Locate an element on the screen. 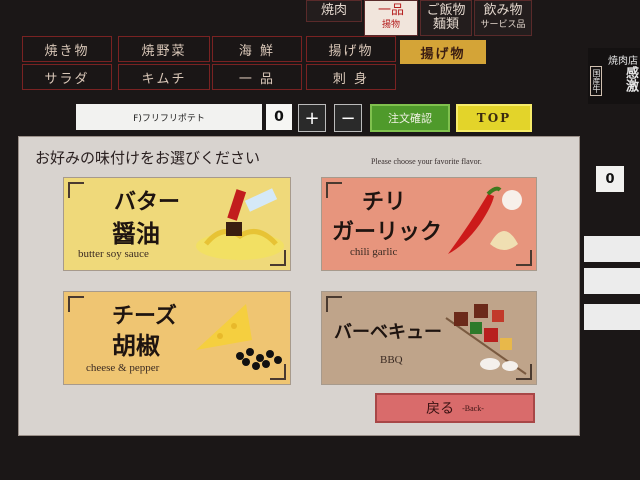  tab-label: サラダ is located at coordinates (67, 79).